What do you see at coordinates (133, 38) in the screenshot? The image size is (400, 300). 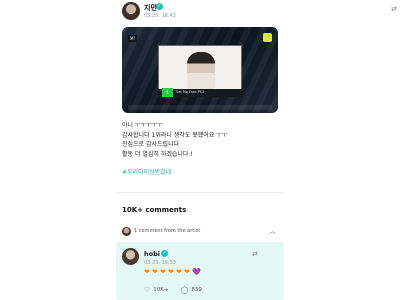 I see `media-badge: M!` at bounding box center [133, 38].